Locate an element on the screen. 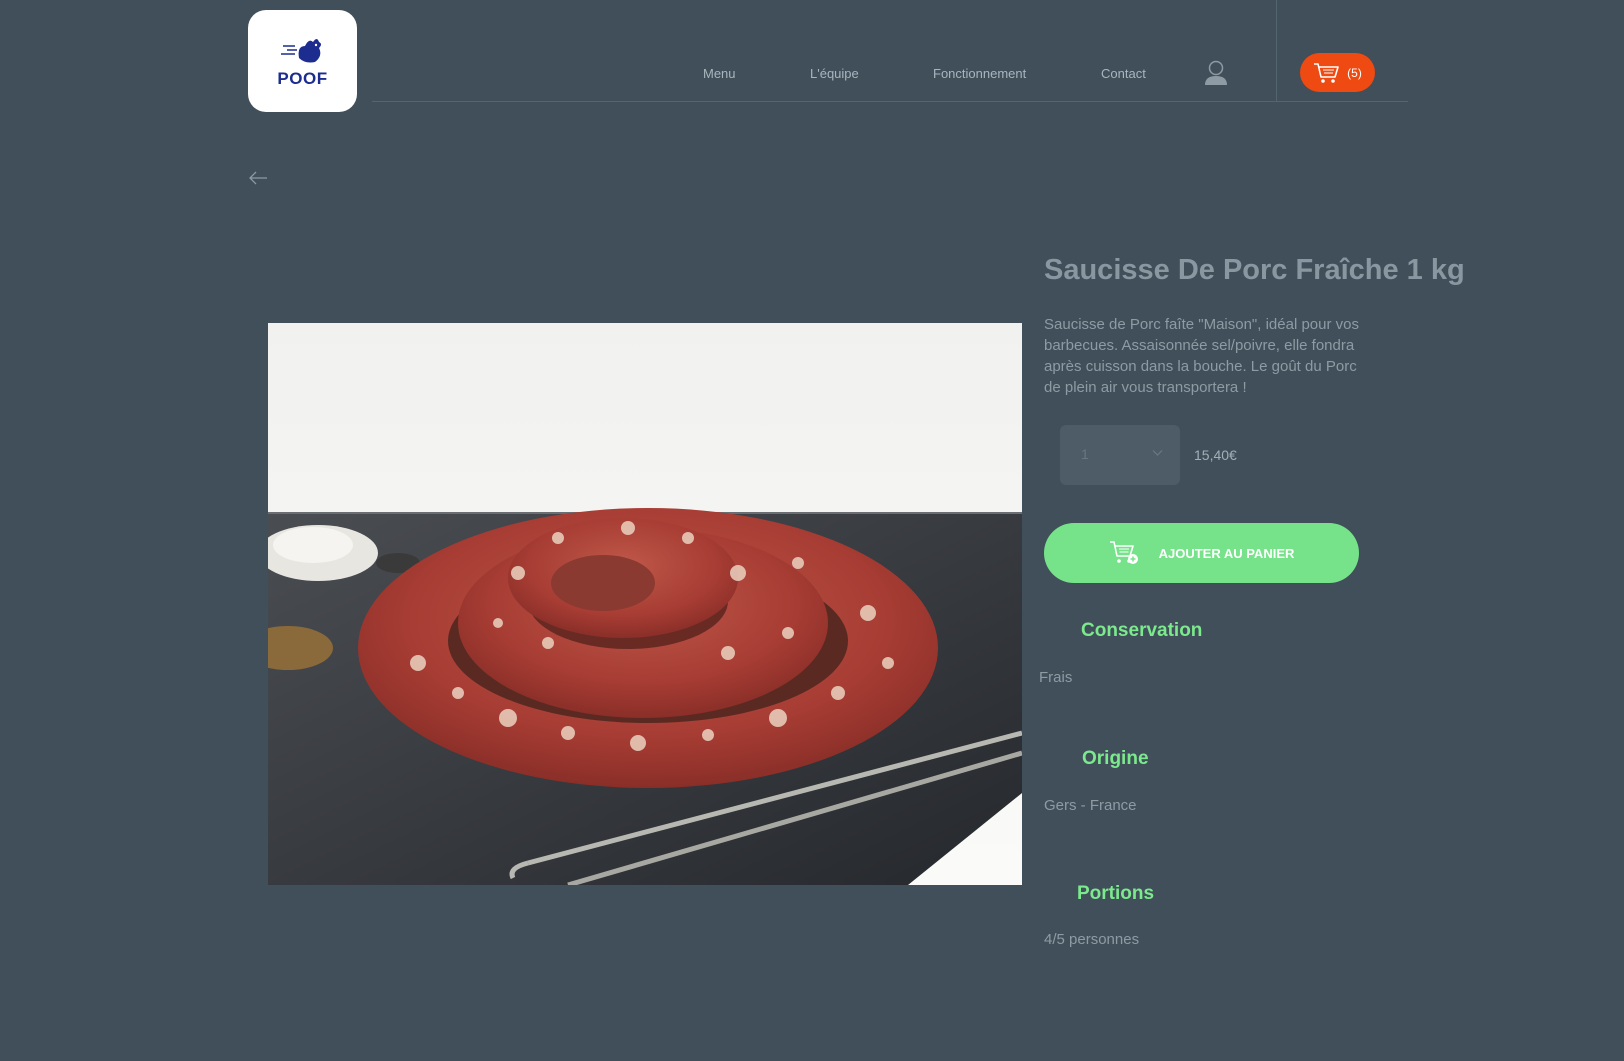  arrow-left-icon is located at coordinates (258, 178).